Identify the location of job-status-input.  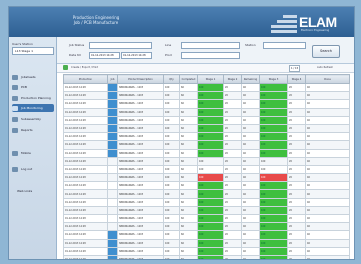
(120, 45).